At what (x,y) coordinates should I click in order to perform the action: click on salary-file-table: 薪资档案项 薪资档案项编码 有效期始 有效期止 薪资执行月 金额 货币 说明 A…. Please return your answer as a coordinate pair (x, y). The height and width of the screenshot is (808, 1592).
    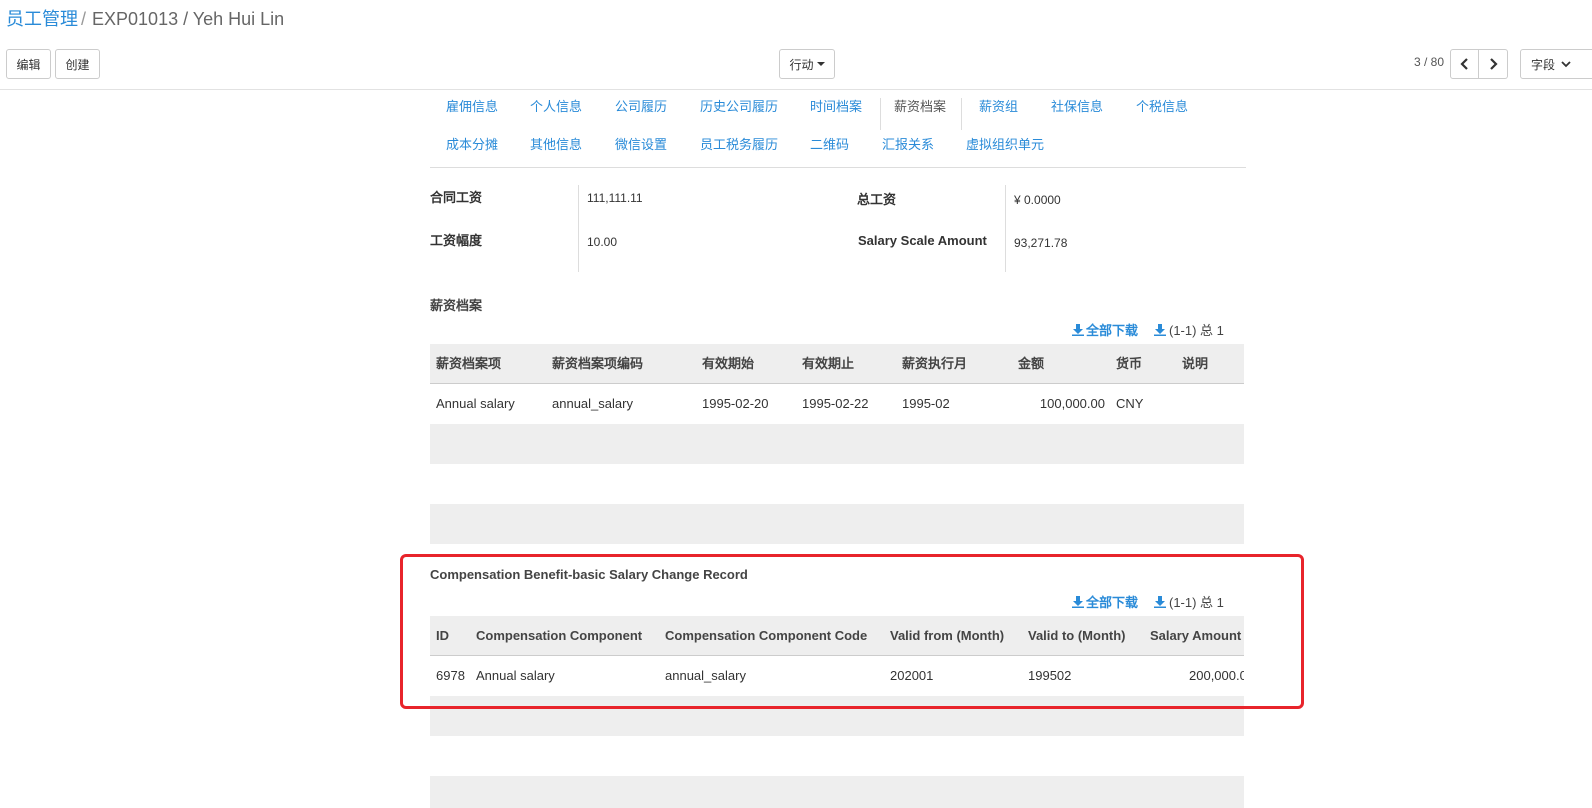
    Looking at the image, I should click on (837, 444).